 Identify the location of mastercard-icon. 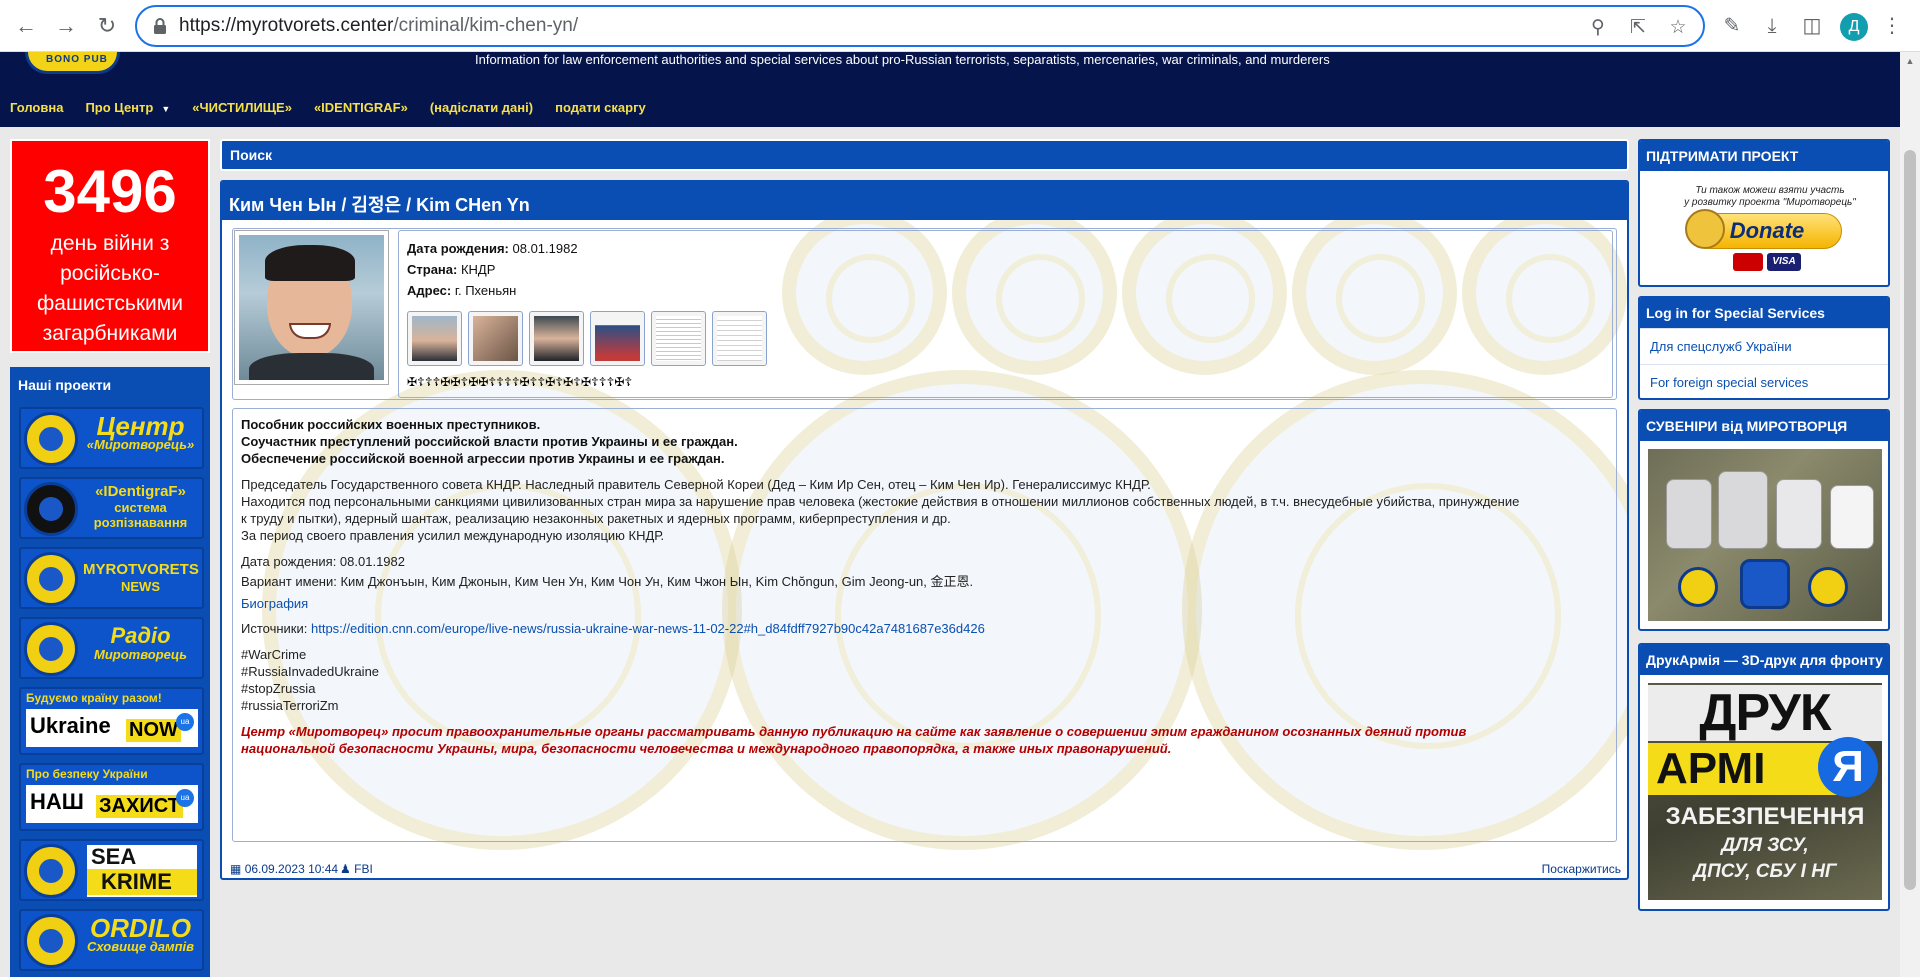
(1748, 262).